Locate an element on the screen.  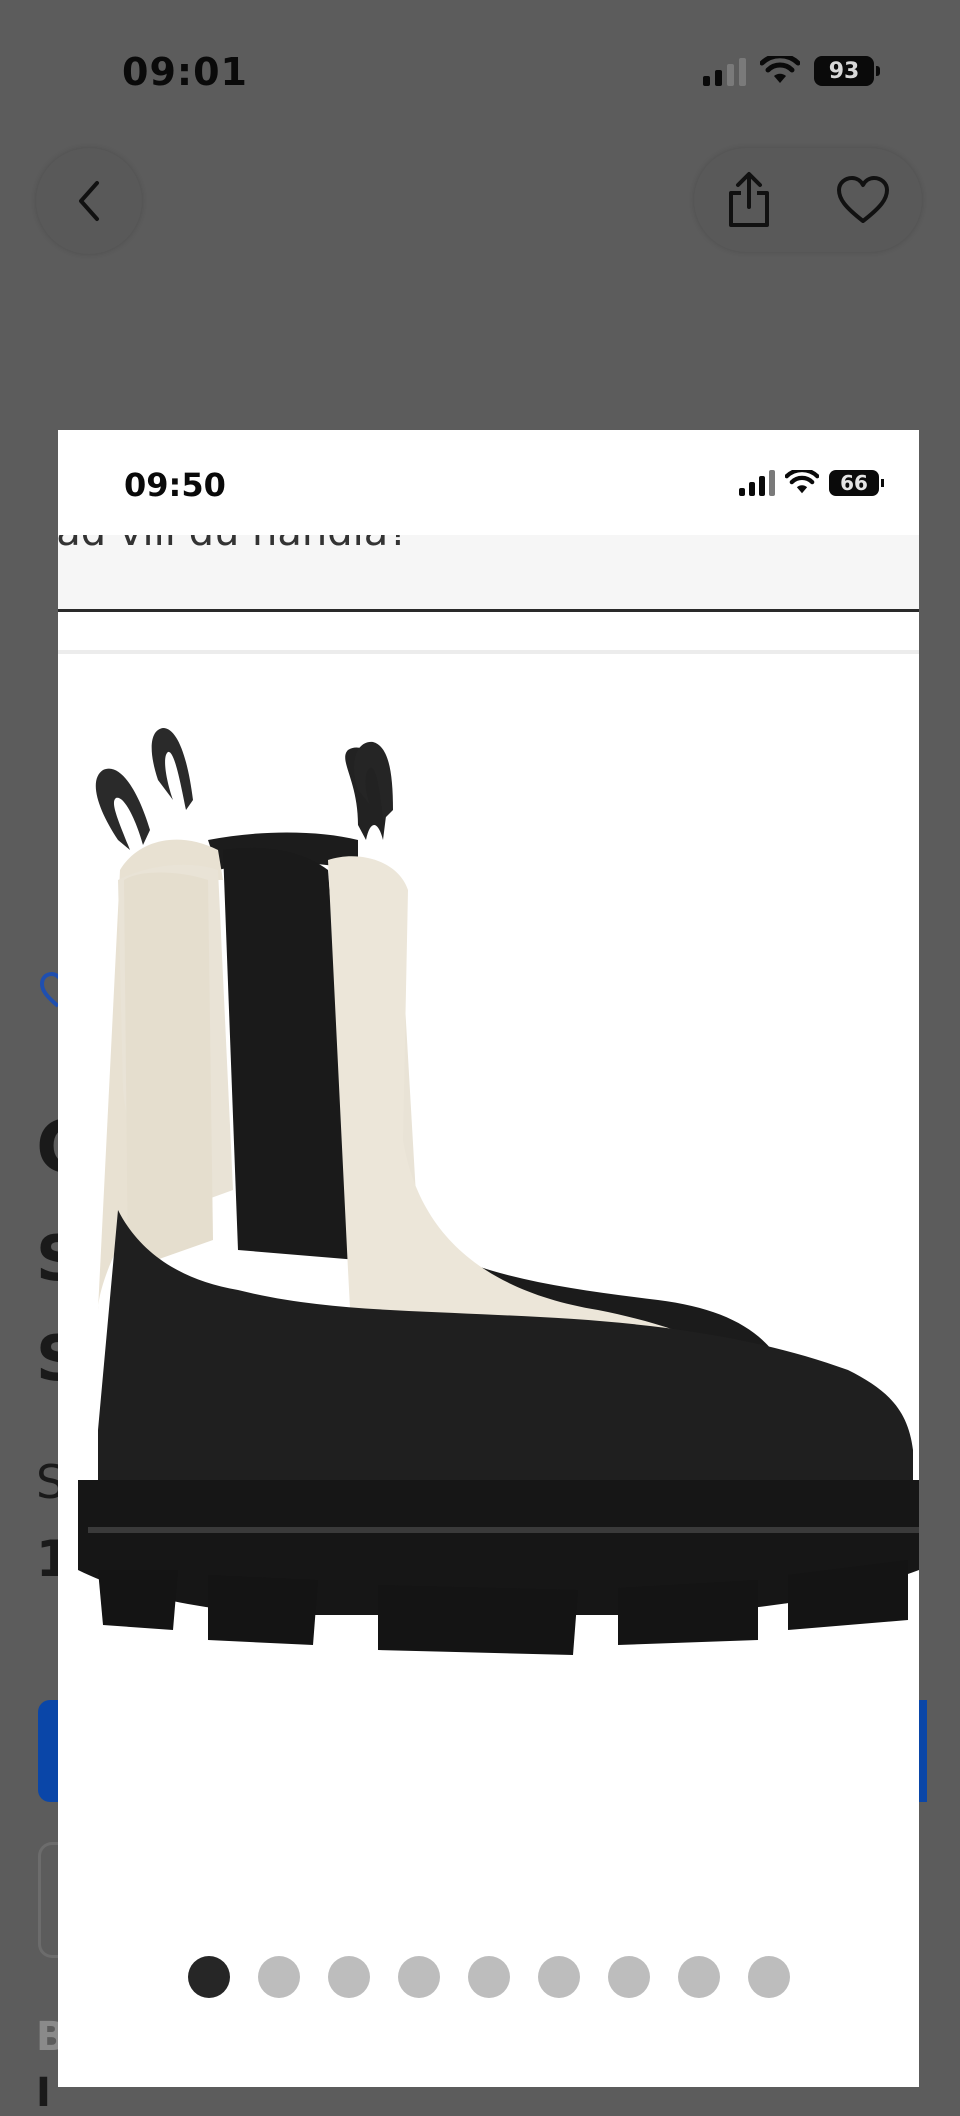
back-button is located at coordinates (89, 201).